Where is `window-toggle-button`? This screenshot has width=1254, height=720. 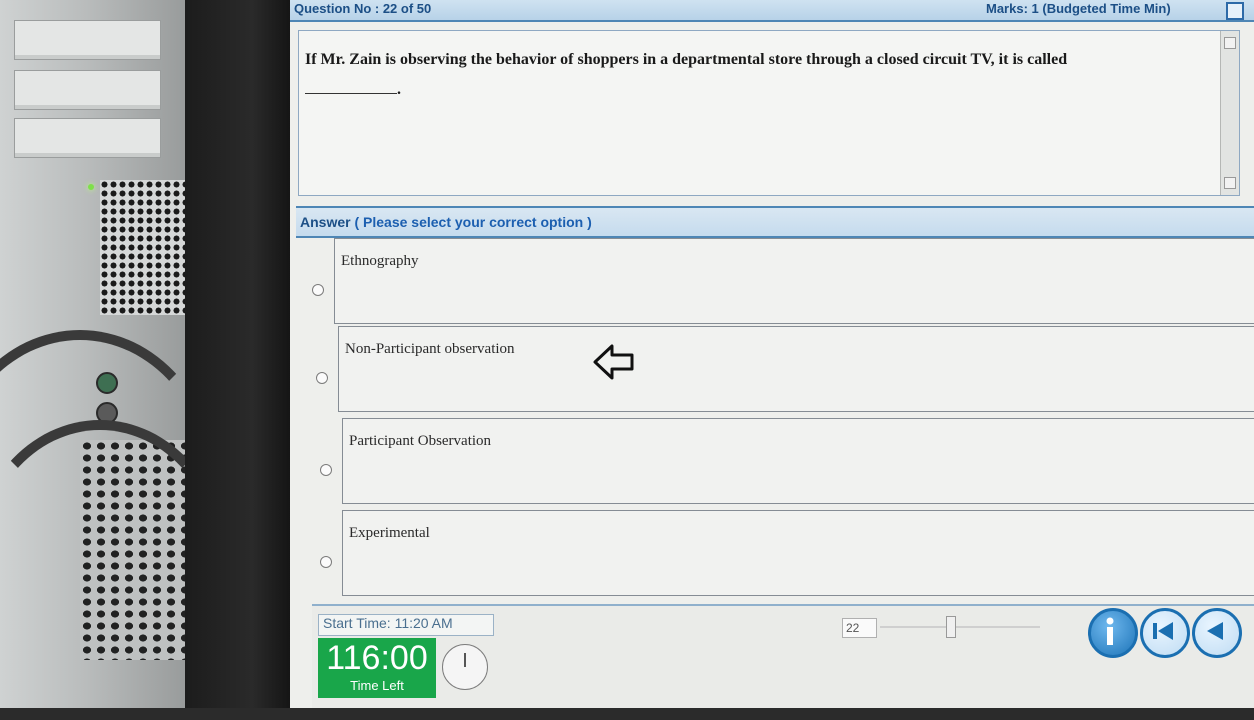
window-toggle-button is located at coordinates (1235, 11).